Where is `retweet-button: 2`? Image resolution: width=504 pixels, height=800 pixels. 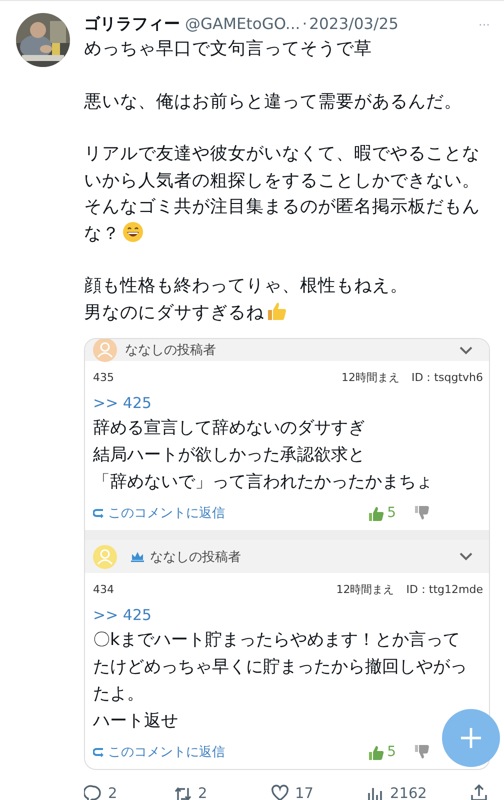
retweet-button: 2 is located at coordinates (222, 792).